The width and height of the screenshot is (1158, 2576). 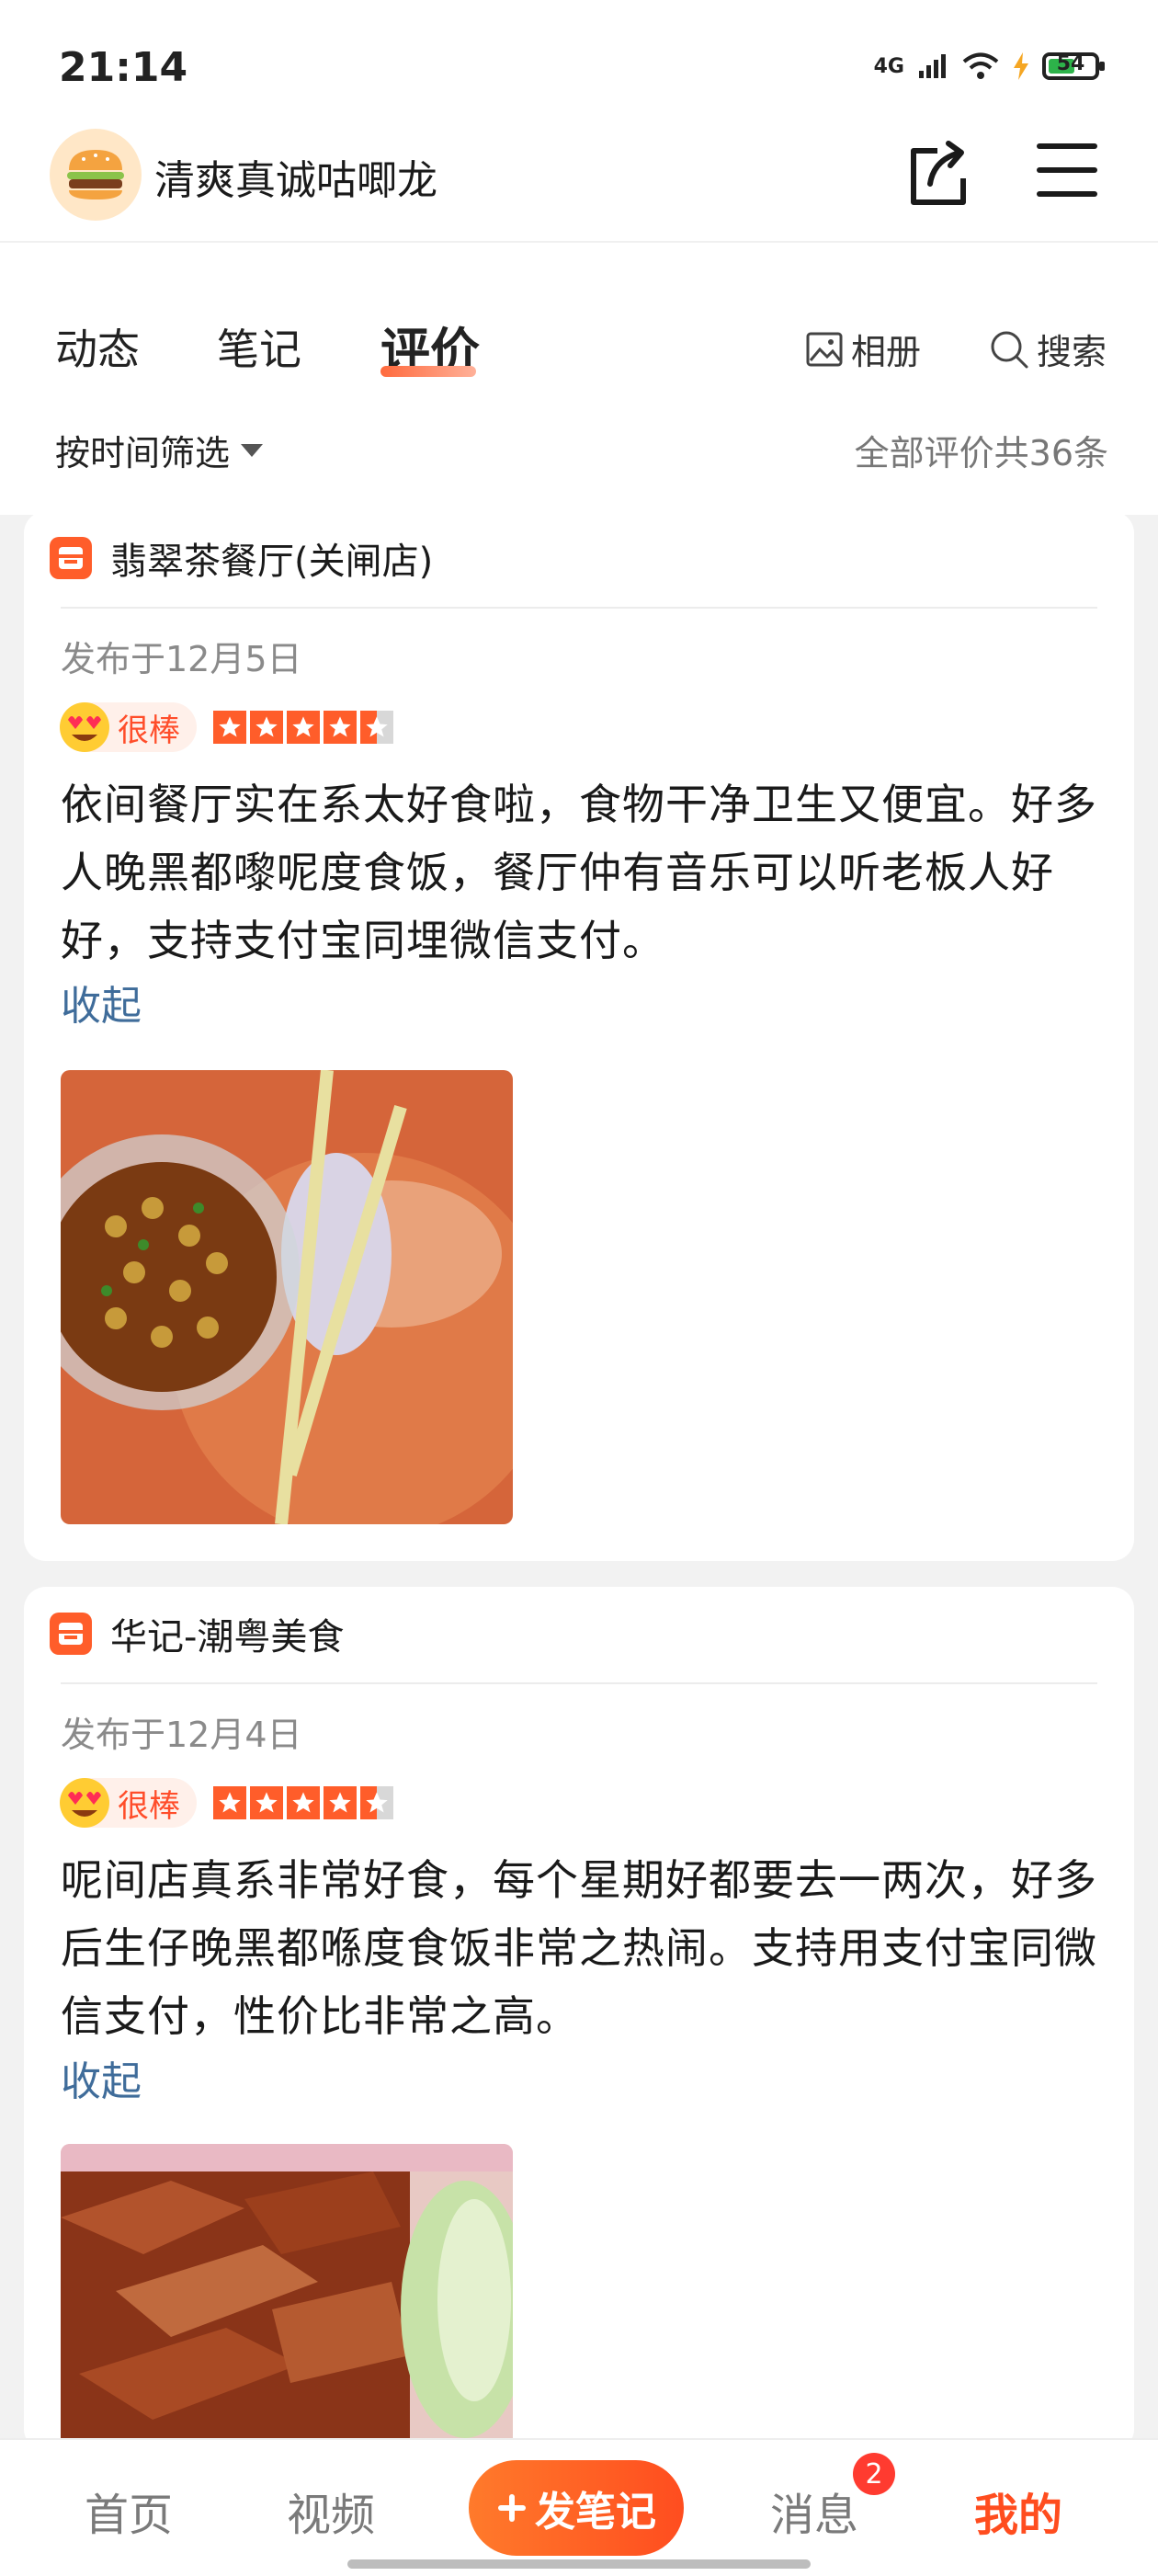 I want to click on tab-dynamics: 动态, so click(x=97, y=346).